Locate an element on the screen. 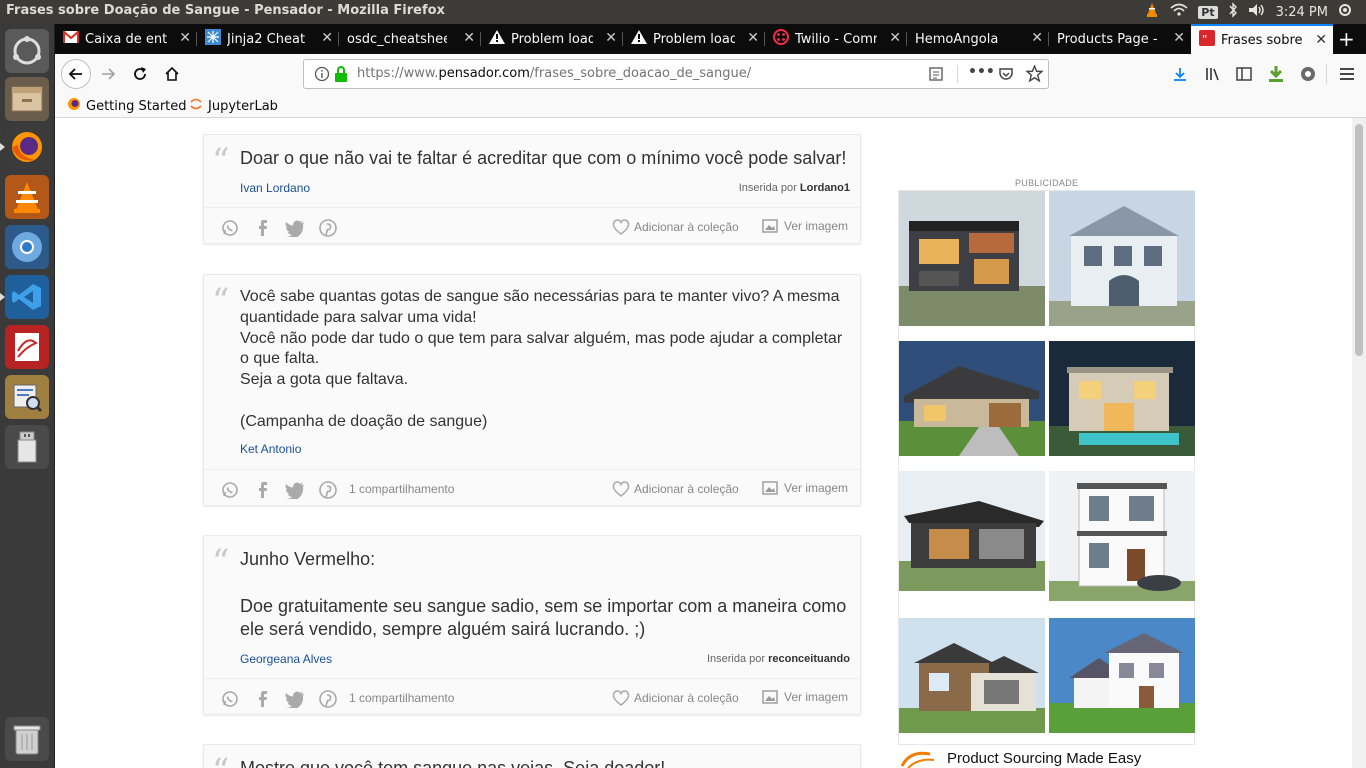  view-image-label: Ver imagem is located at coordinates (816, 488).